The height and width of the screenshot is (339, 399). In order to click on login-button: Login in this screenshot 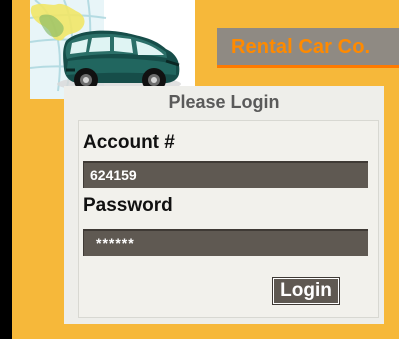, I will do `click(306, 291)`.